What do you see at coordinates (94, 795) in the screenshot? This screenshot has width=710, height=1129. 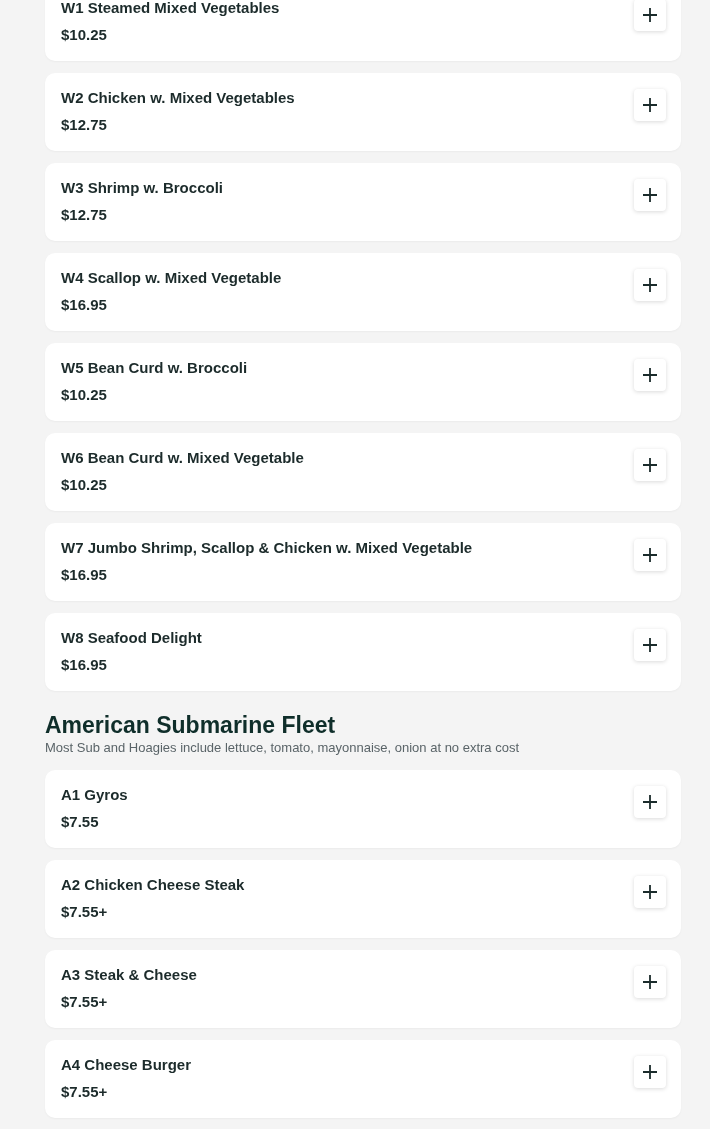 I see `item-name: A1 Gyros` at bounding box center [94, 795].